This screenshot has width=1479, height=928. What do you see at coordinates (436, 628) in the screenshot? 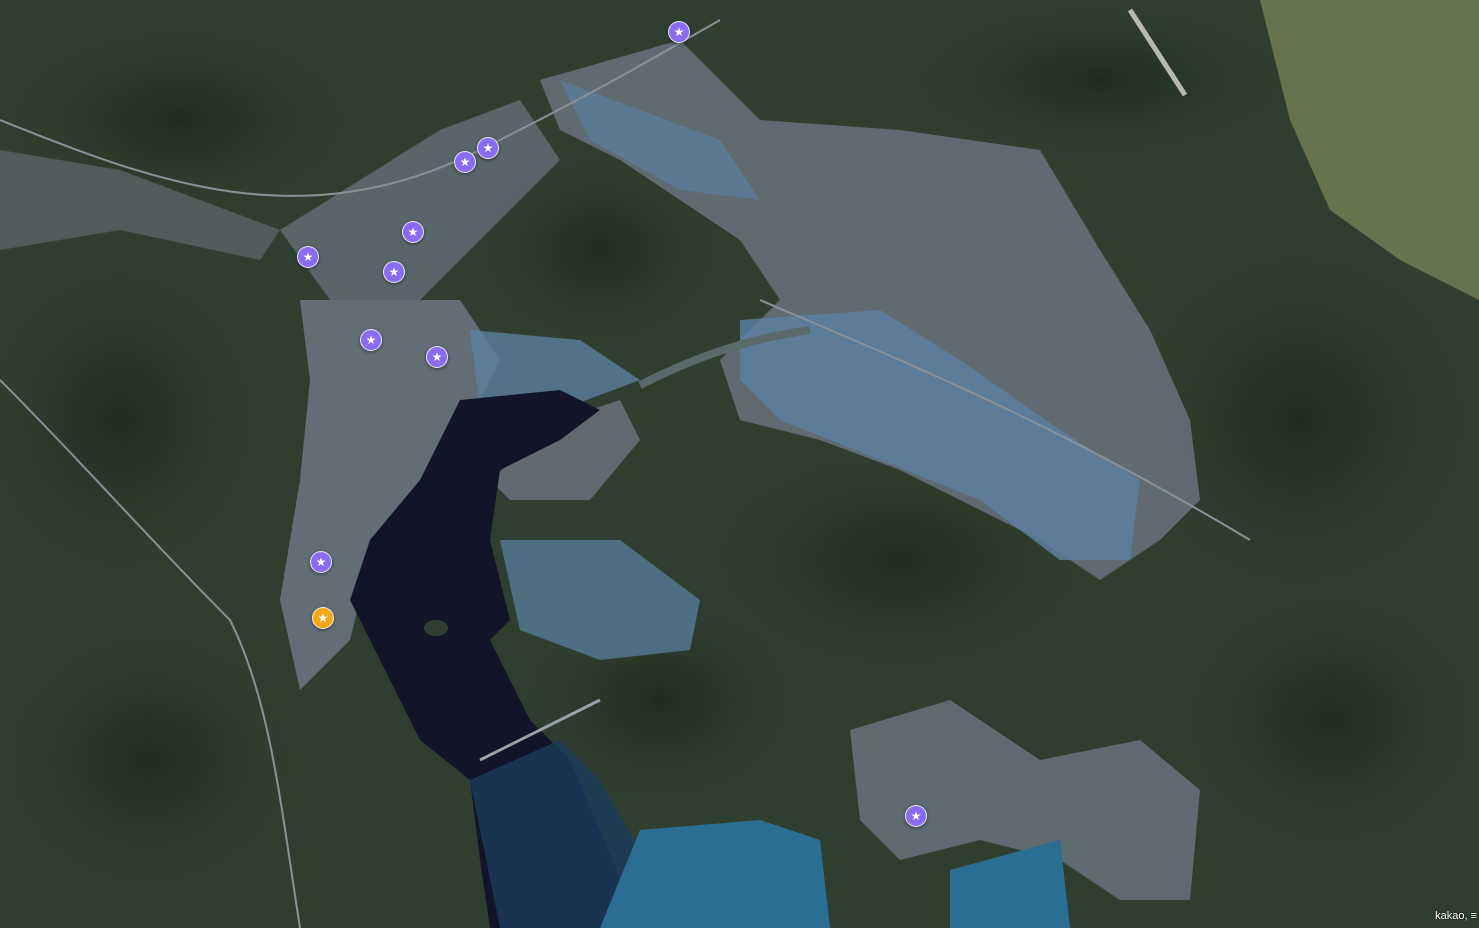
I see `island` at bounding box center [436, 628].